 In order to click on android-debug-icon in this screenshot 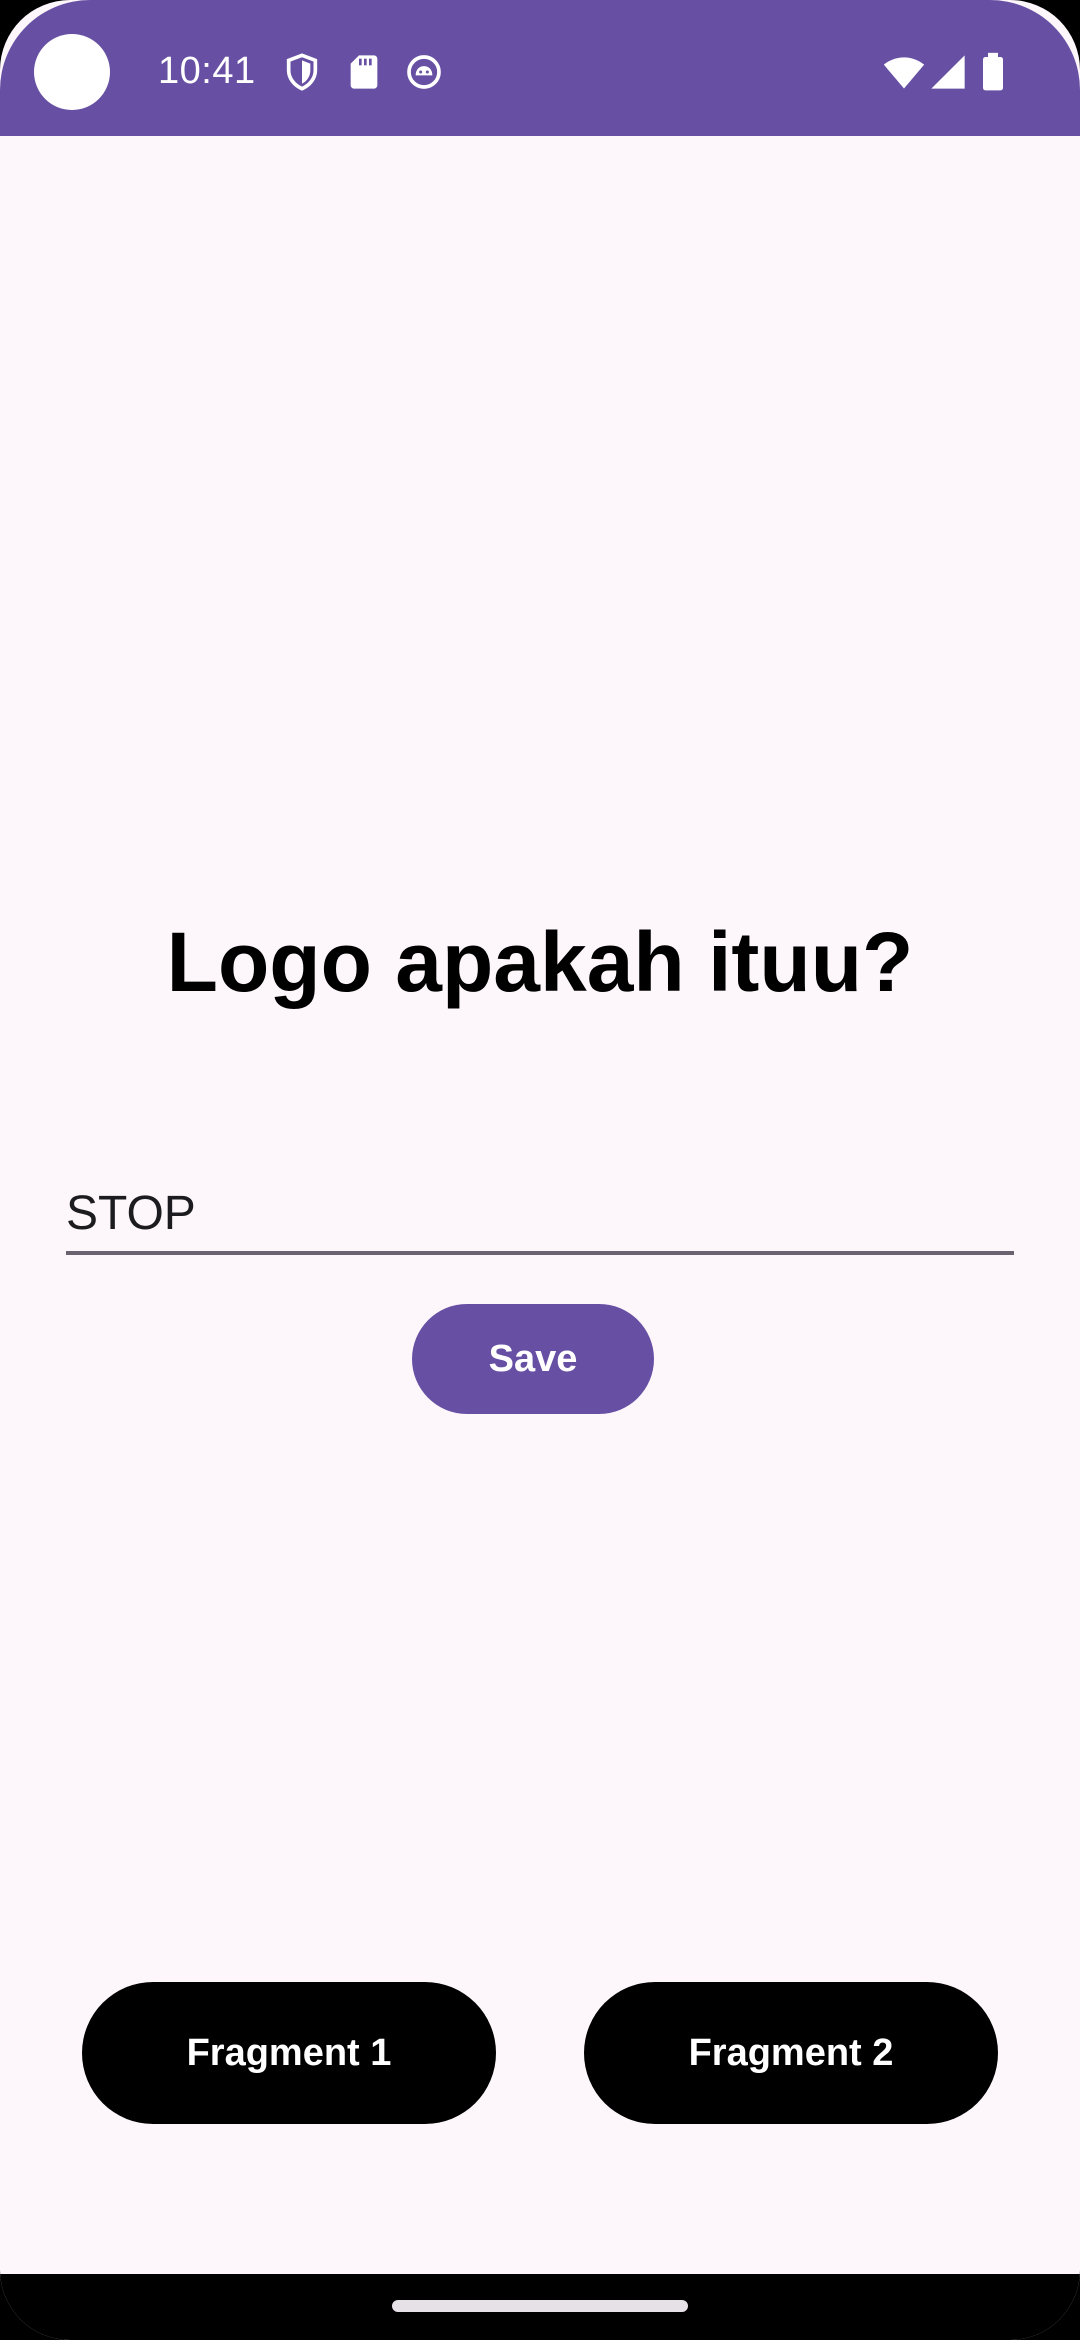, I will do `click(424, 72)`.